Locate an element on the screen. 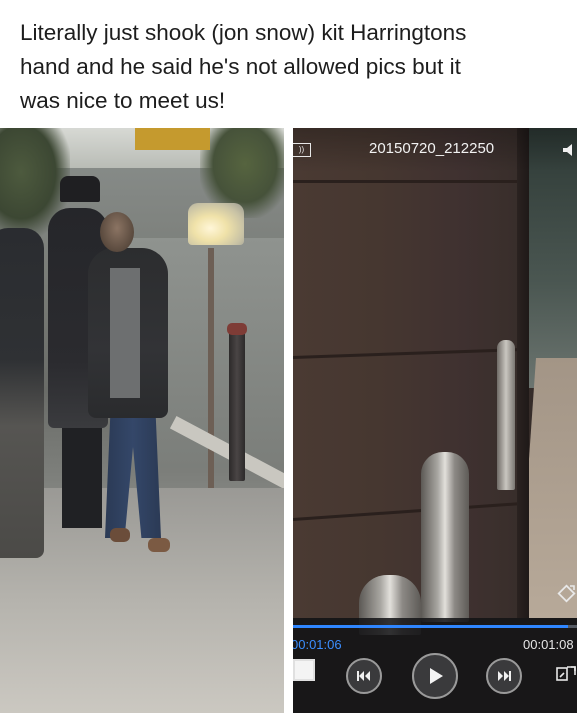  volume-icon is located at coordinates (569, 150).